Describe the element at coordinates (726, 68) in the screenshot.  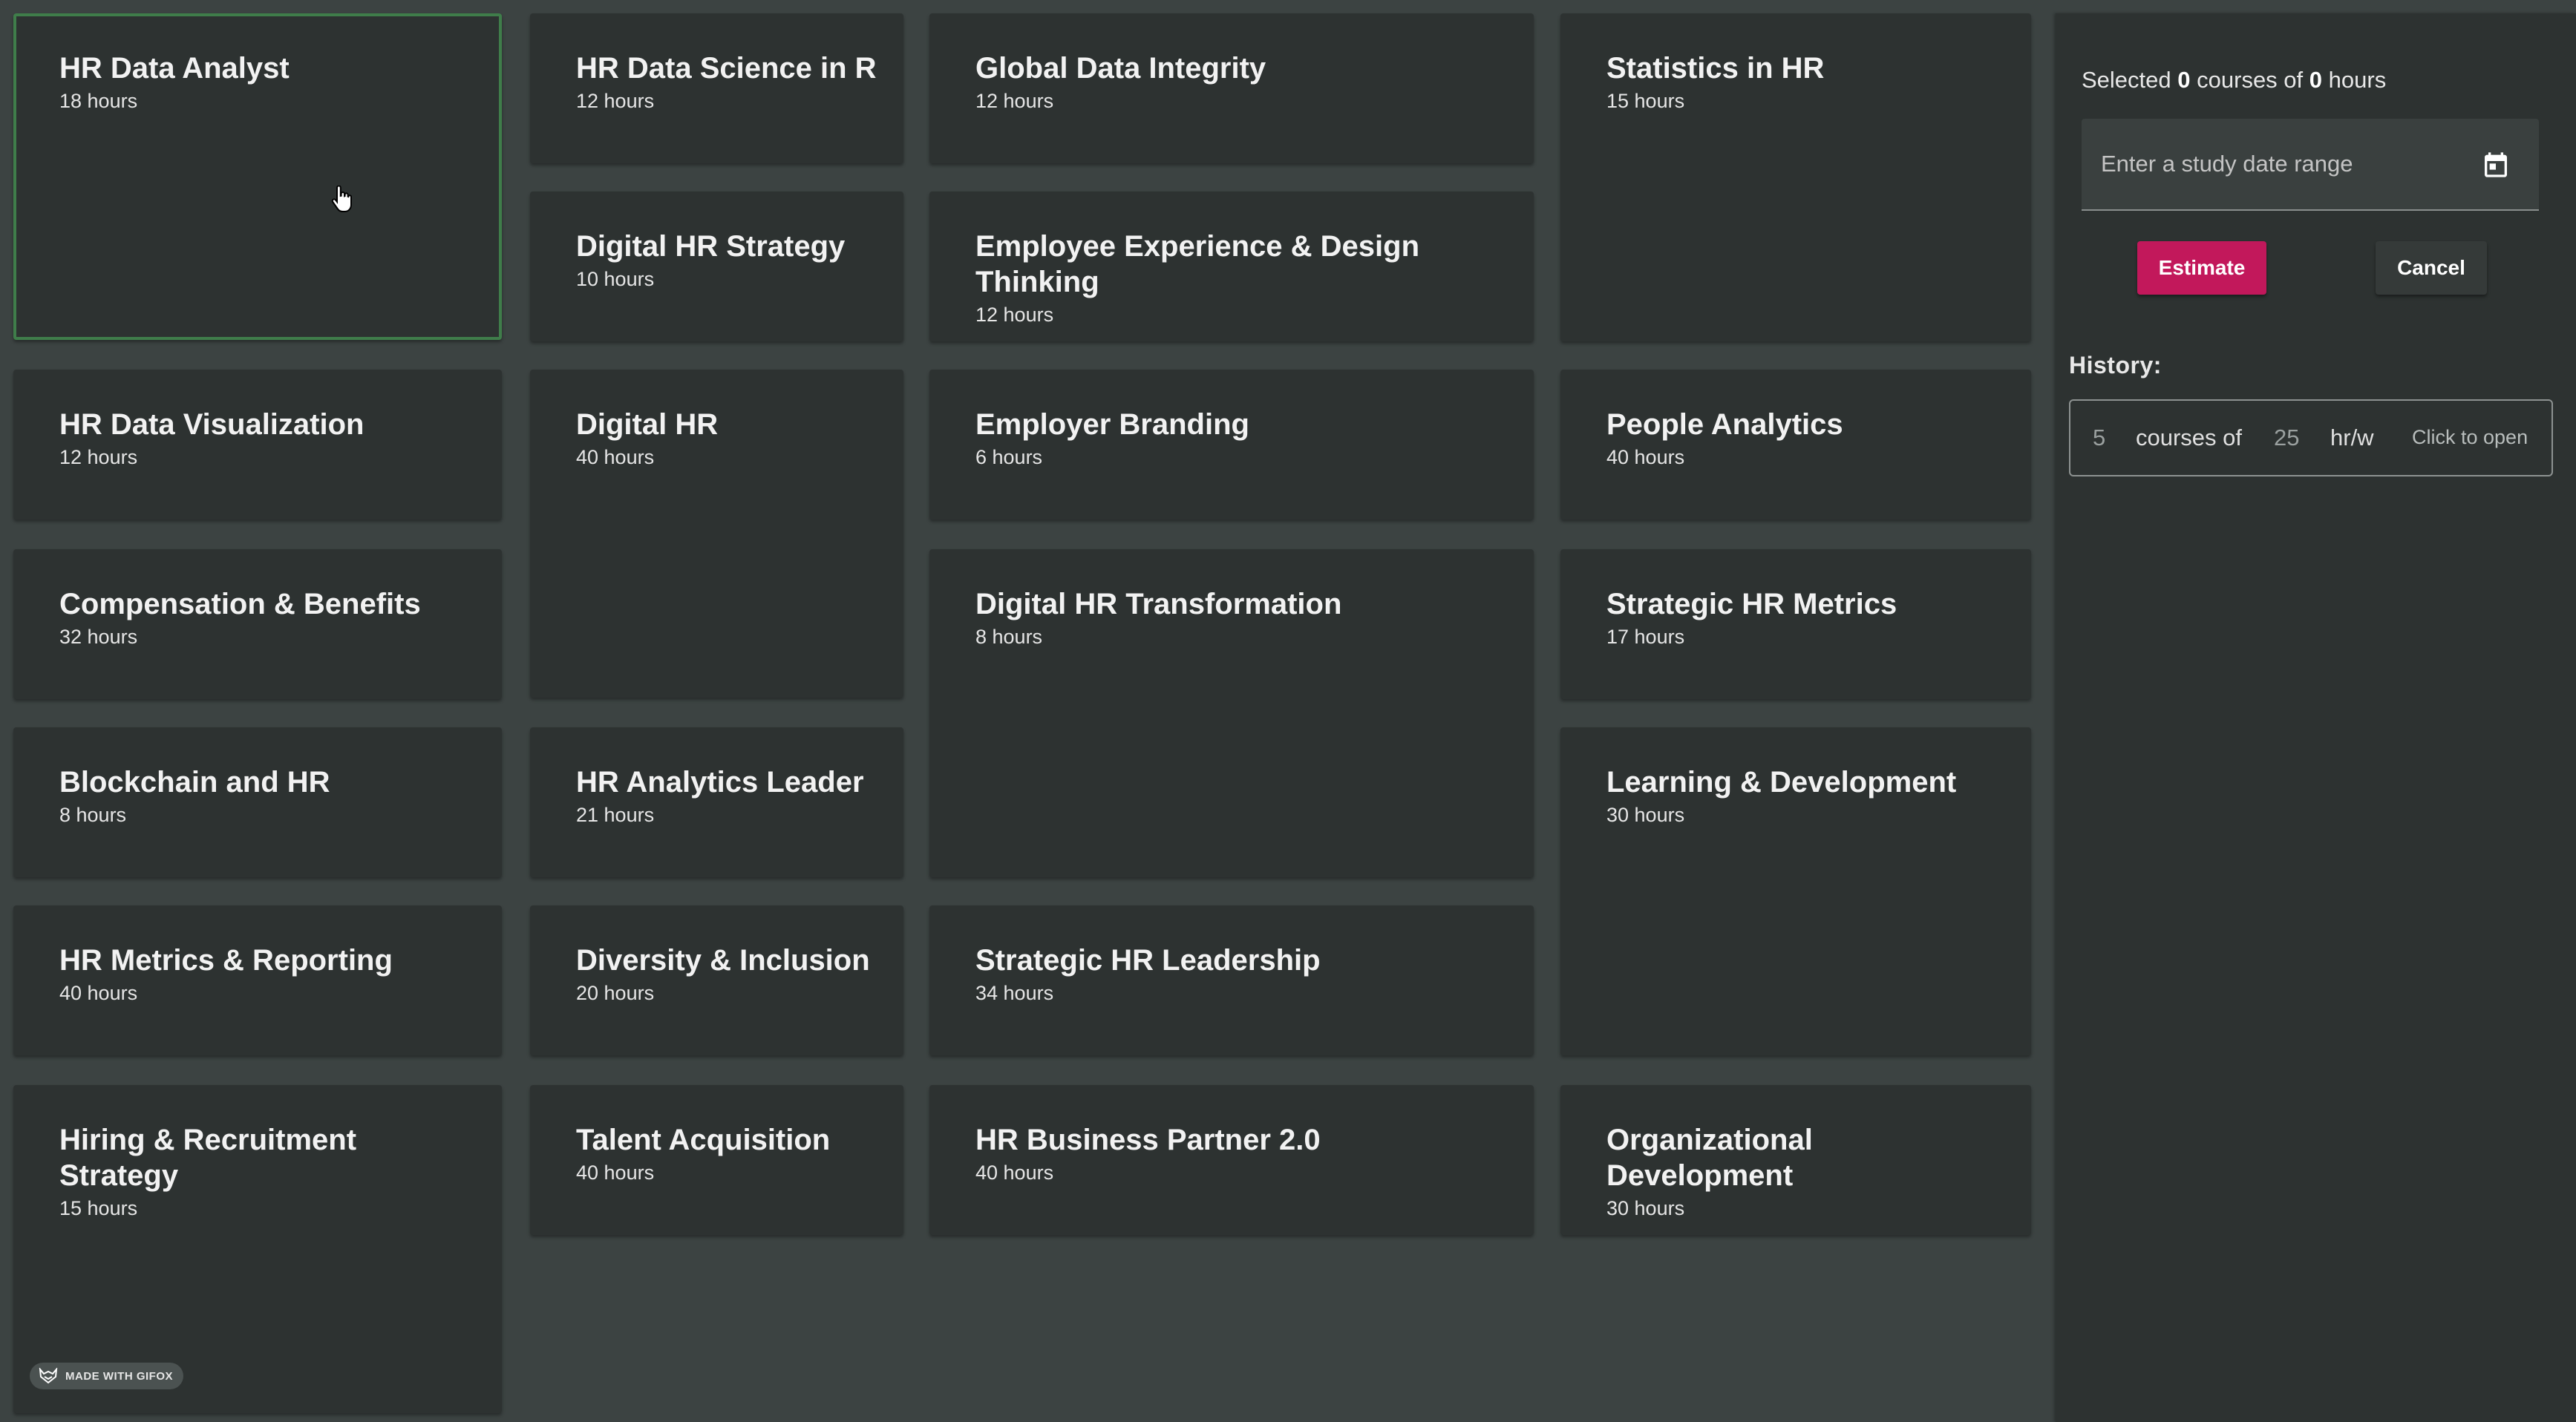
I see `course-title: HR Data Science in R` at that location.